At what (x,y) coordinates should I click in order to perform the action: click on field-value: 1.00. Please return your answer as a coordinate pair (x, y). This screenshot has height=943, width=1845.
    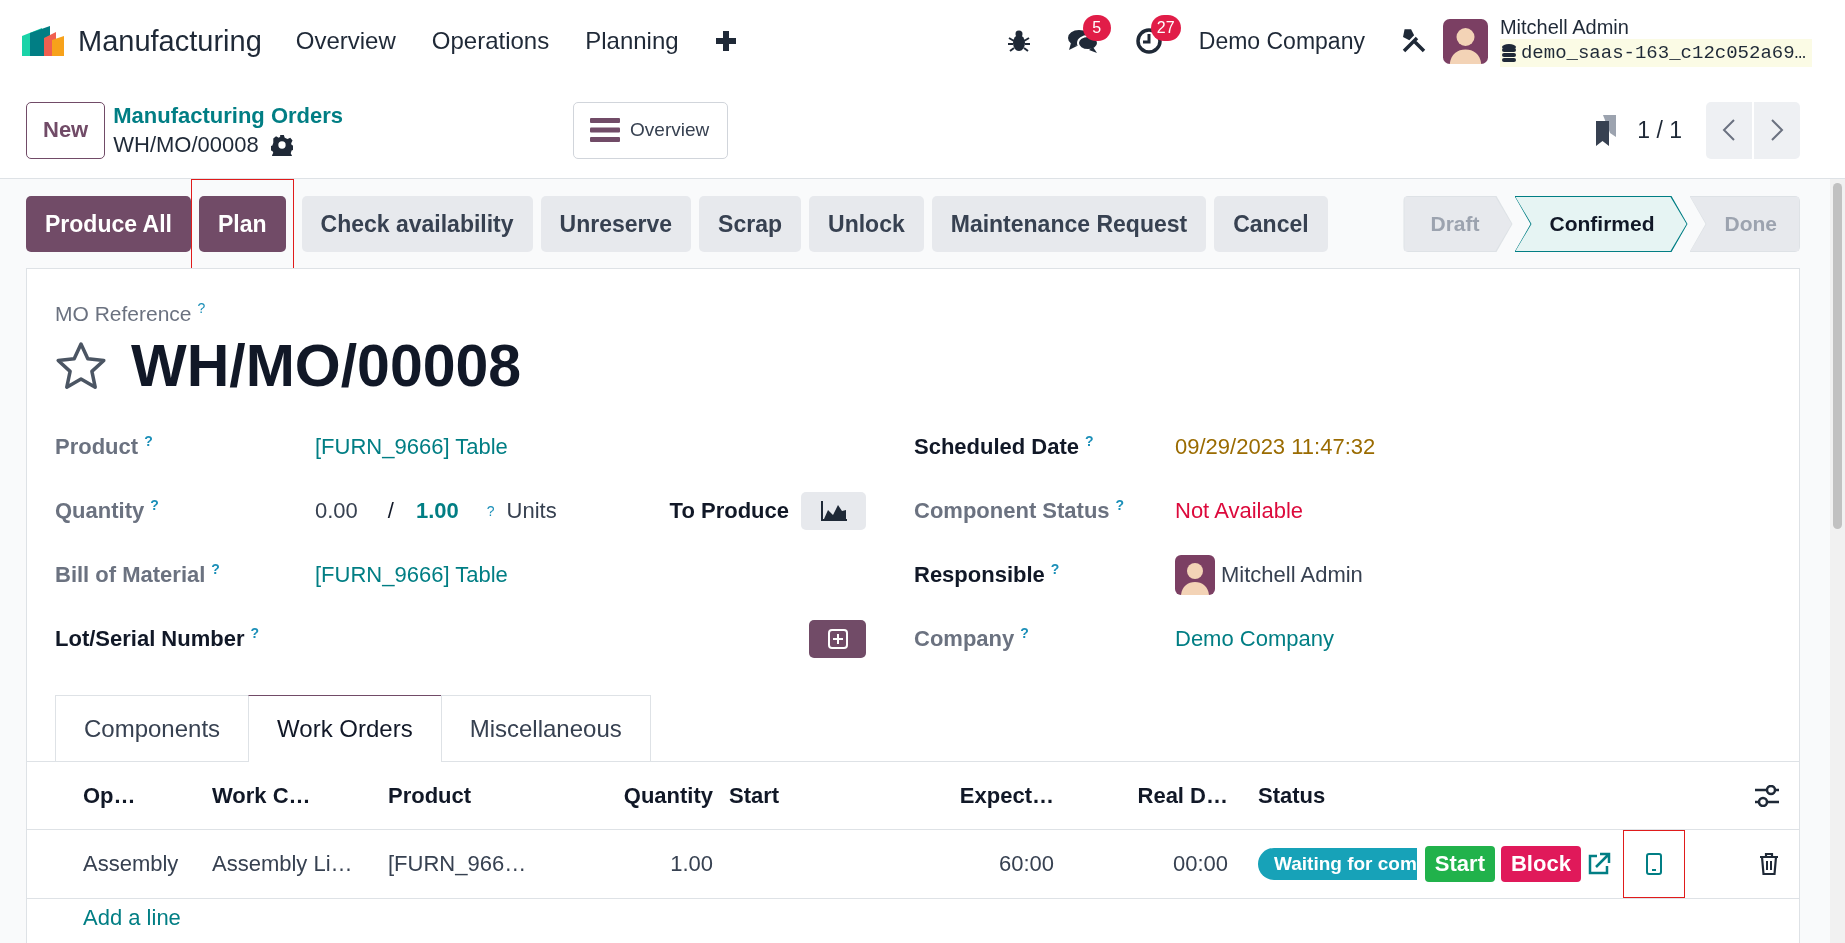
    Looking at the image, I should click on (437, 511).